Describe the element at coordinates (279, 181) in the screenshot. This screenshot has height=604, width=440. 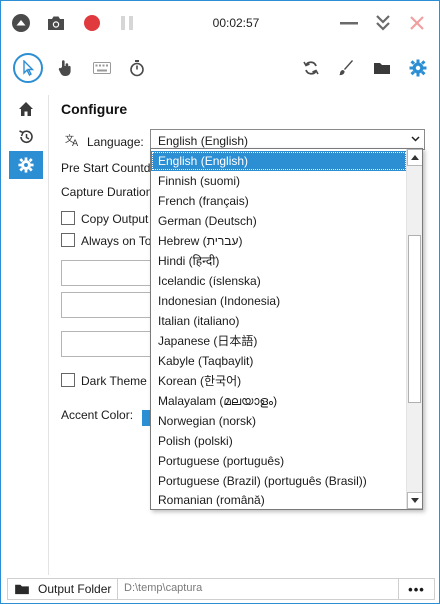
I see `language-option: Finnish (suomi)` at that location.